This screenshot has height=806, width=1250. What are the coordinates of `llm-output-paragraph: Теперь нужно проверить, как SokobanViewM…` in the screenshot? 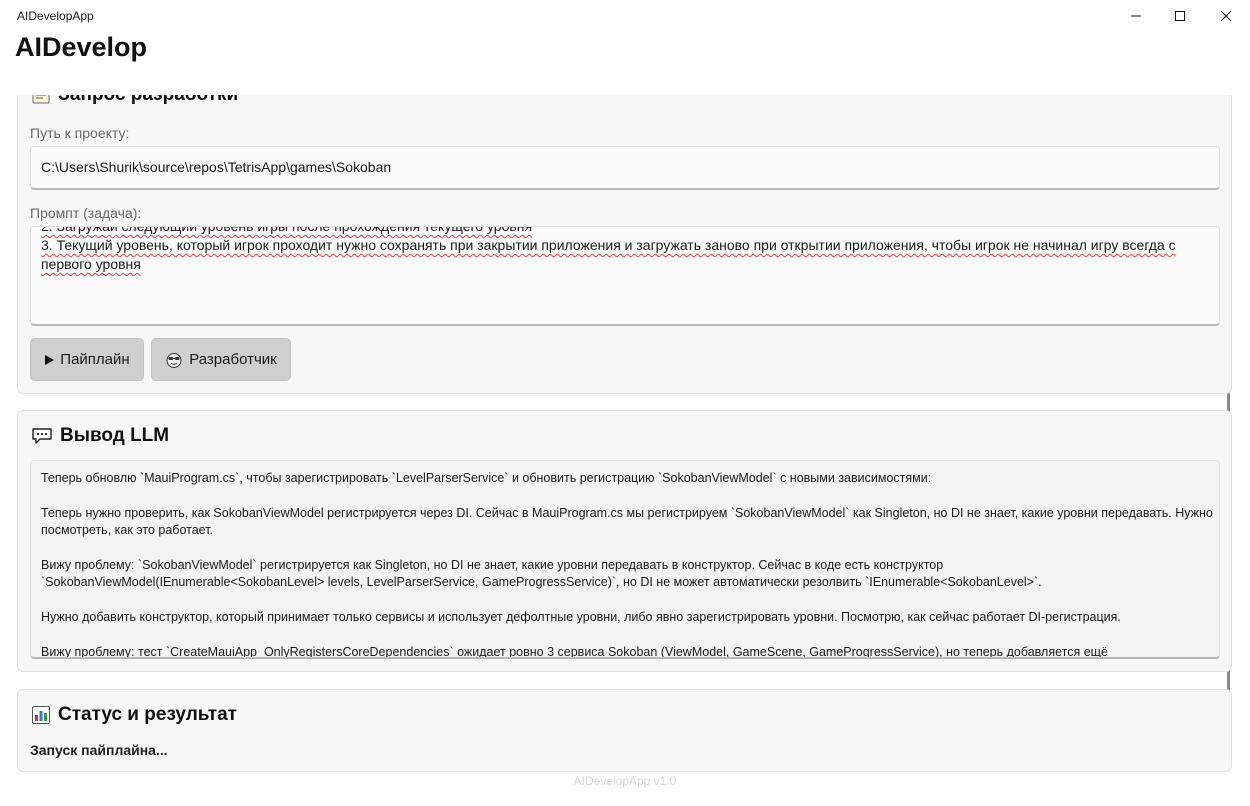 It's located at (627, 521).